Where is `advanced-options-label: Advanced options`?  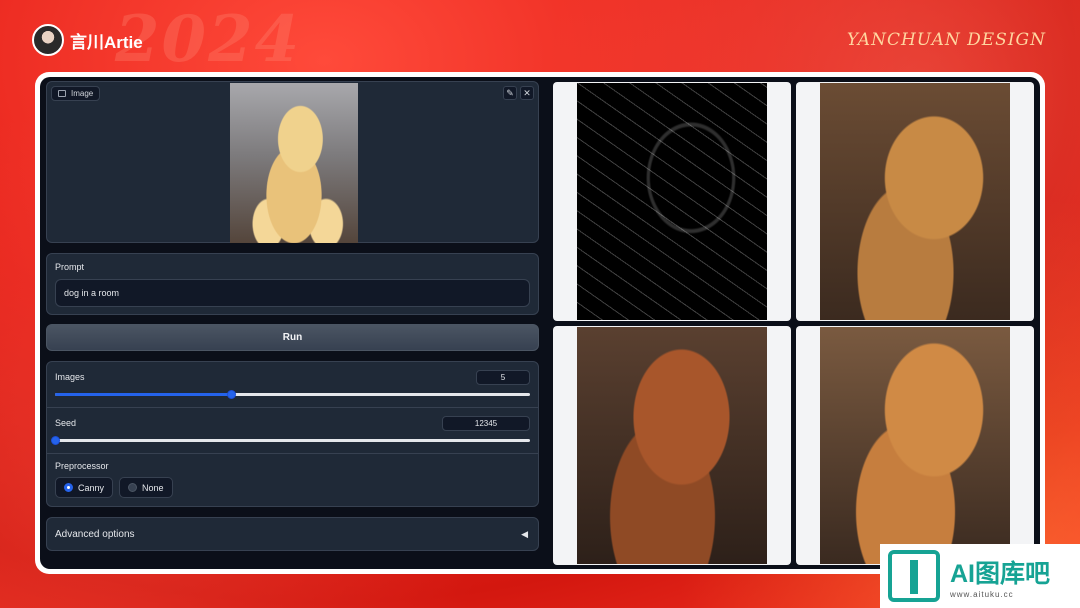
advanced-options-label: Advanced options is located at coordinates (95, 534).